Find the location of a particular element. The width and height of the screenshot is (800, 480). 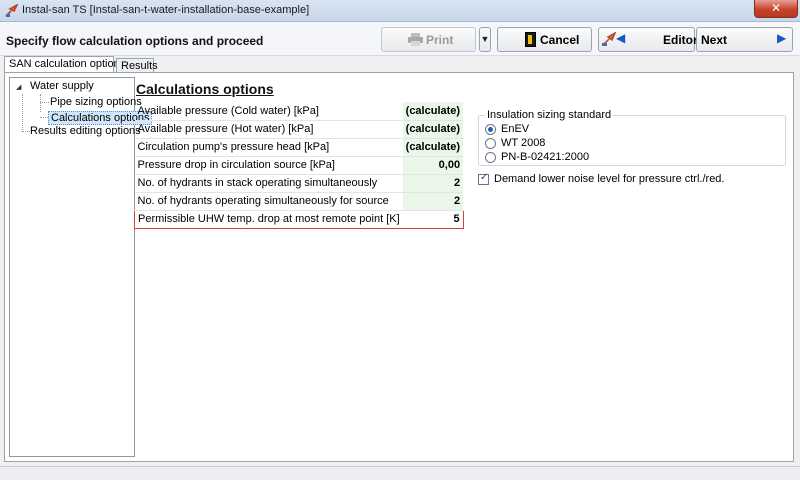

print-button: Print is located at coordinates (428, 39).